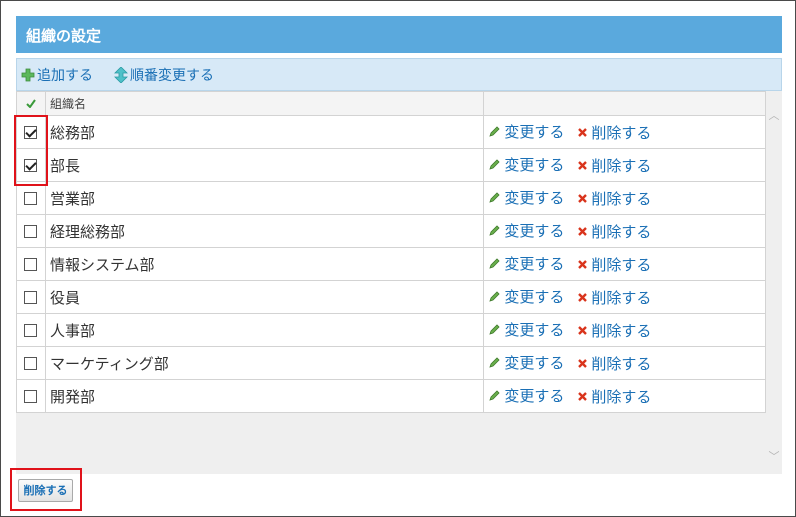 The image size is (796, 517). I want to click on table-row: 情報システム部 変更する 削除する, so click(391, 264).